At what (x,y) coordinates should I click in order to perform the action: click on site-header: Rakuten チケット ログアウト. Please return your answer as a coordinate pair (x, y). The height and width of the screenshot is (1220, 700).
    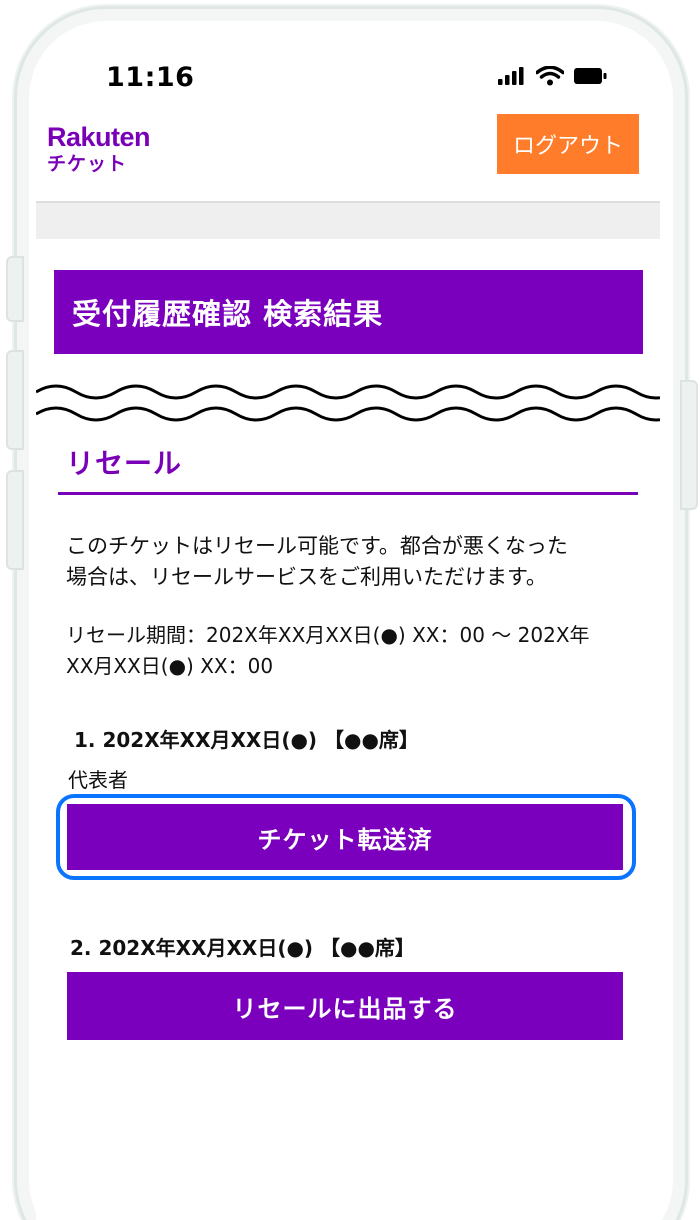
    Looking at the image, I should click on (348, 150).